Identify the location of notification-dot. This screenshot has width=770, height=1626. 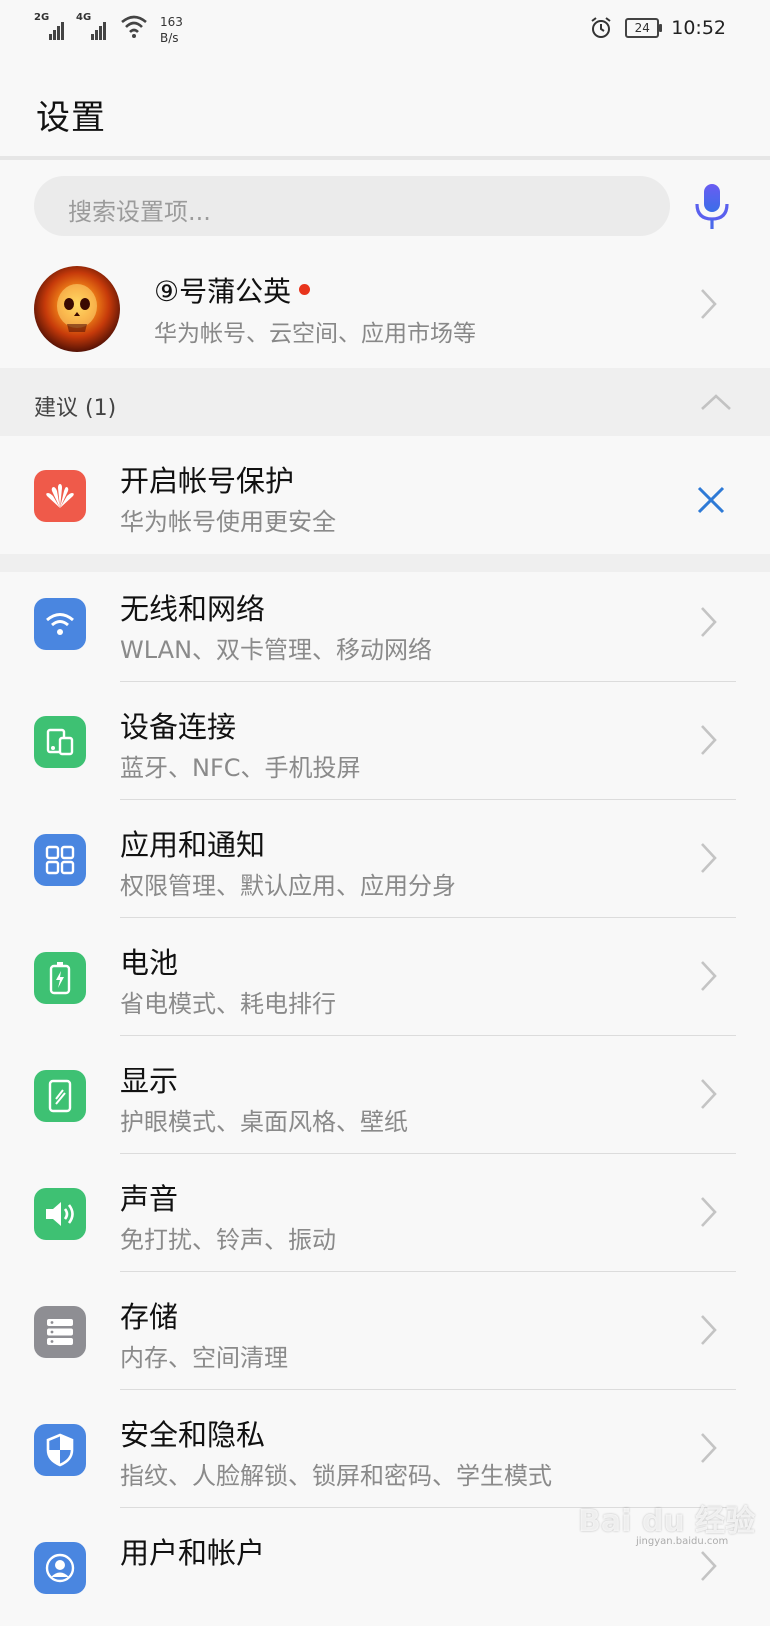
(305, 289).